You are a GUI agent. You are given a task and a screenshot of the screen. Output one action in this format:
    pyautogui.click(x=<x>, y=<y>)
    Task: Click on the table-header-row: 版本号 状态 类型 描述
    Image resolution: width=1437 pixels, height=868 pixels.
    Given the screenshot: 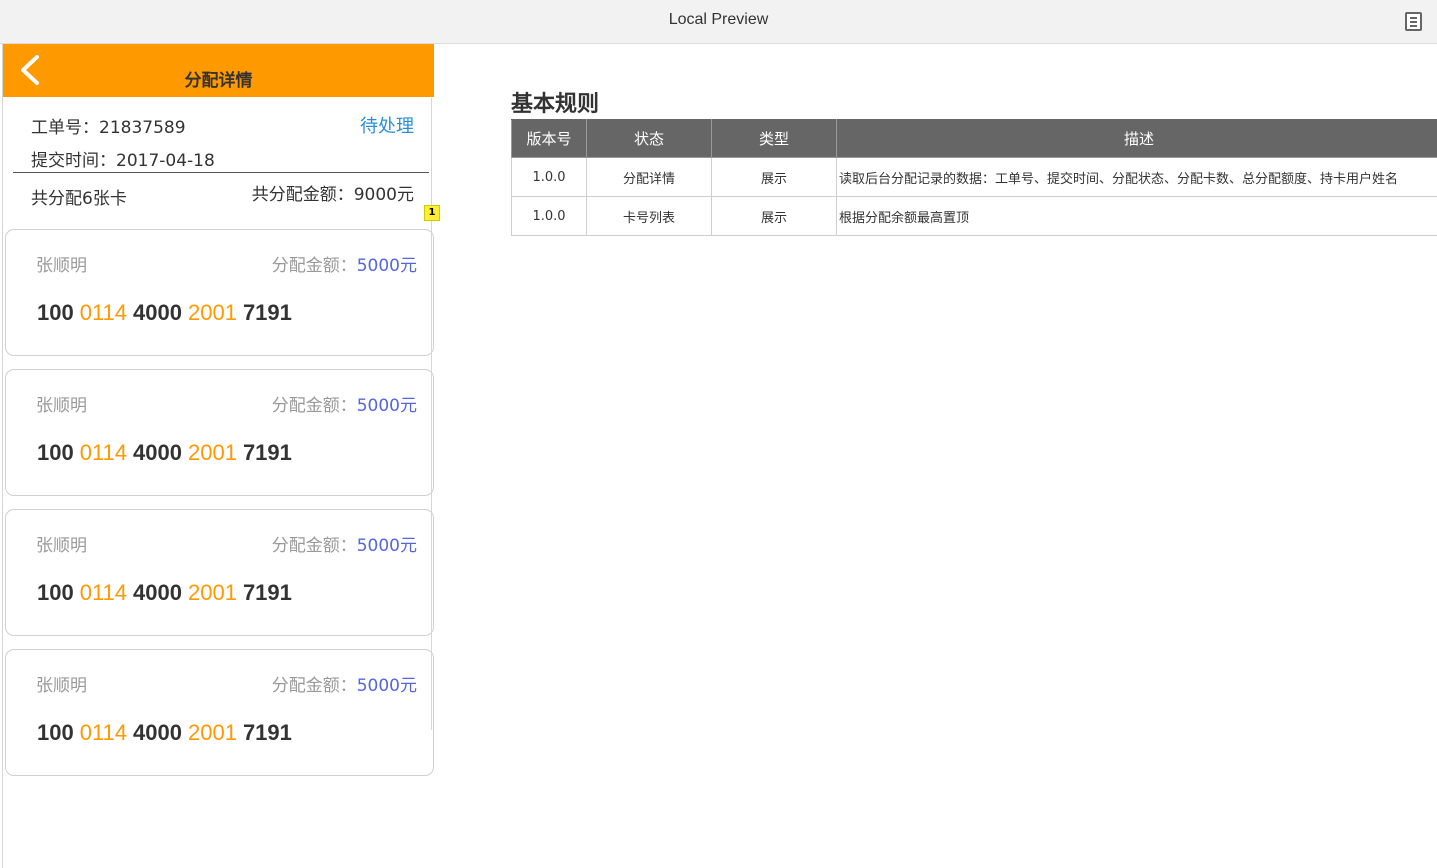 What is the action you would take?
    pyautogui.click(x=974, y=138)
    